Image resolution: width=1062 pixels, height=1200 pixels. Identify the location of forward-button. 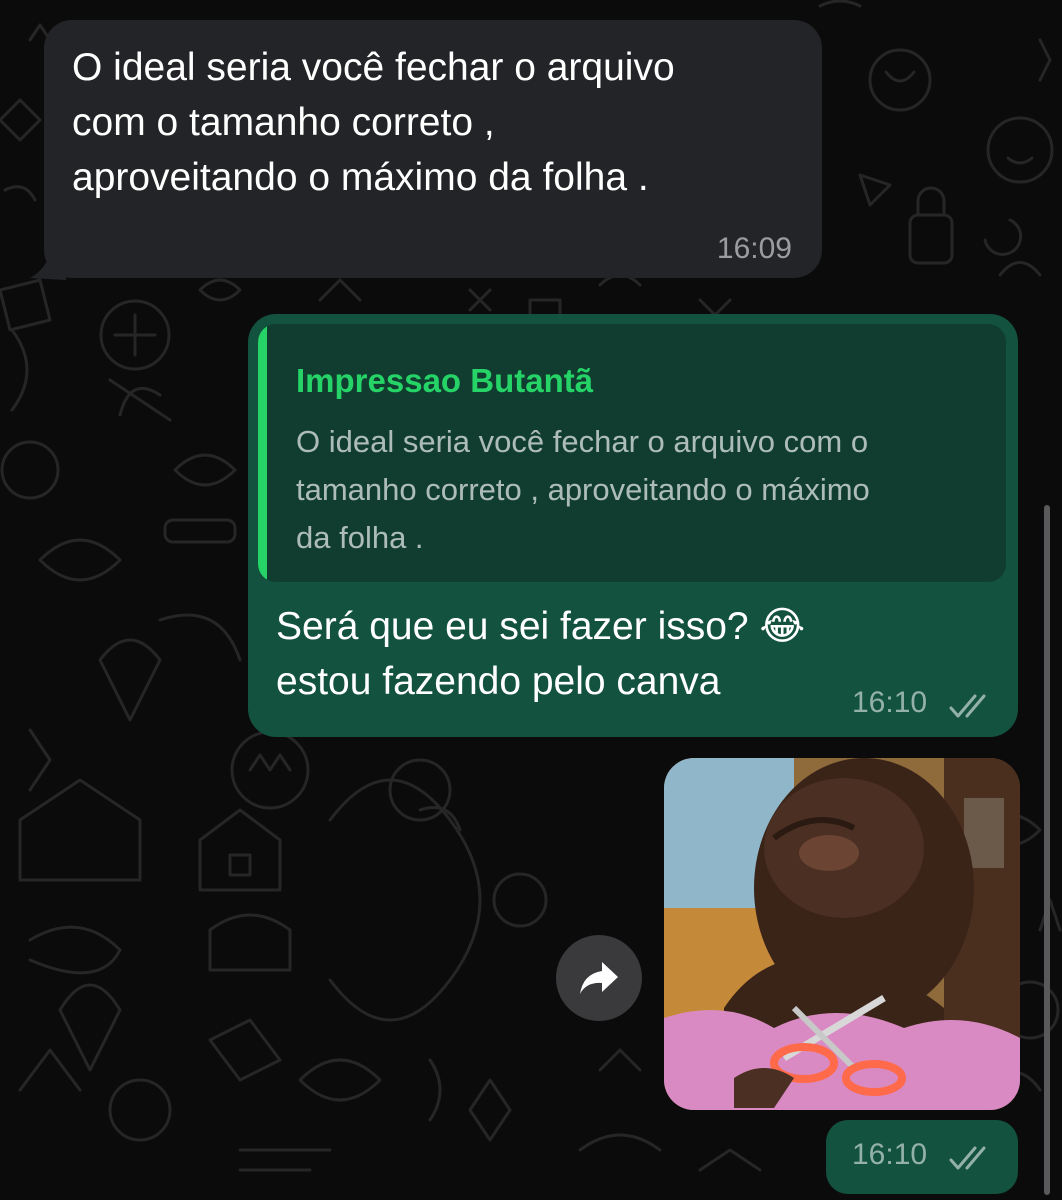
(599, 978).